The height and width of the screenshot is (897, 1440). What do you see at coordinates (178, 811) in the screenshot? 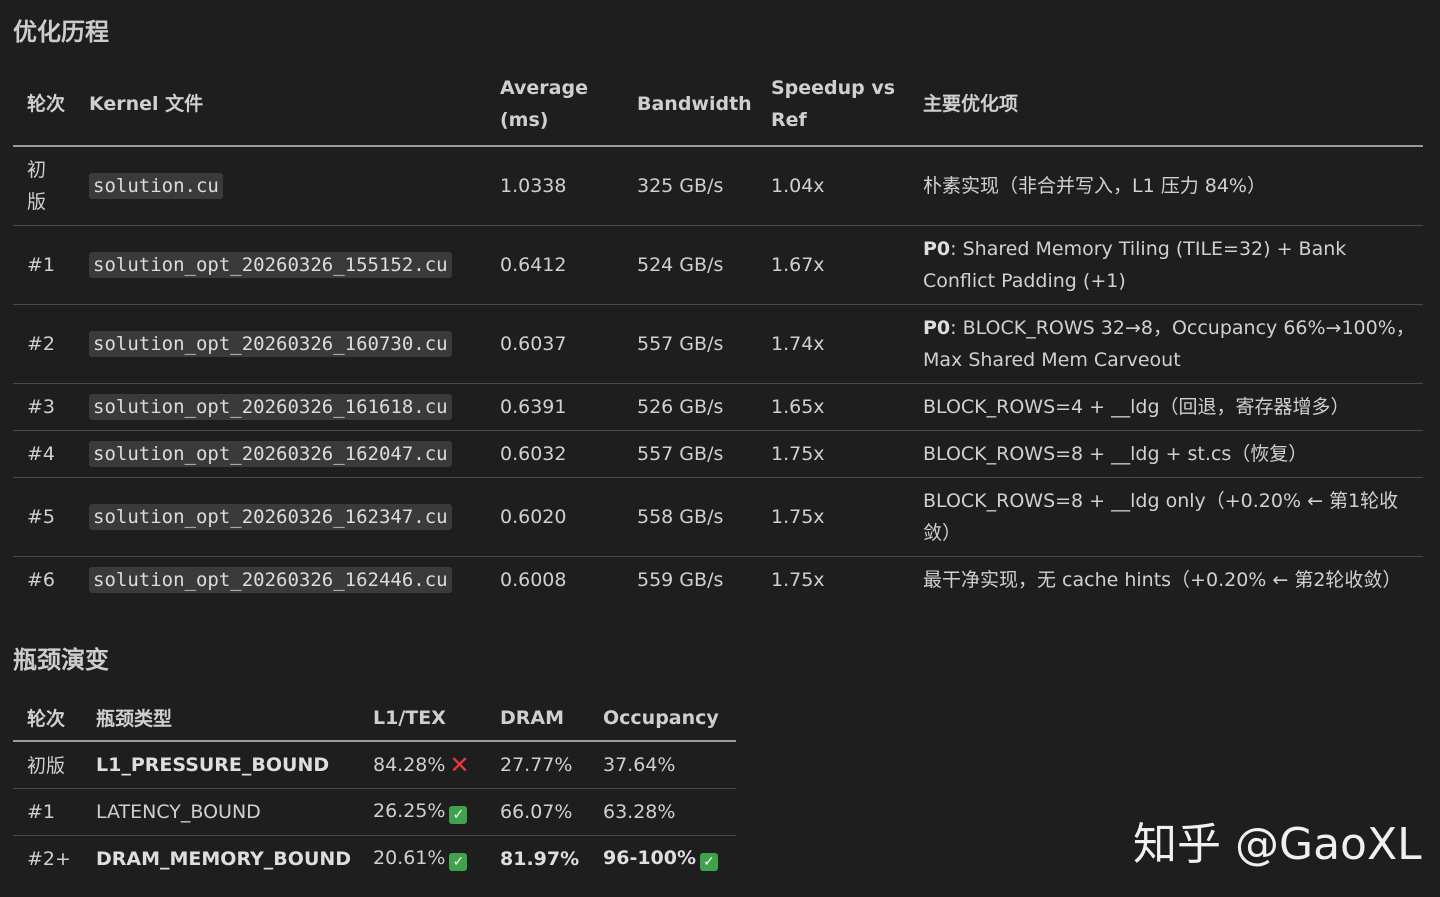
I see `cell-type: LATENCY_BOUND` at bounding box center [178, 811].